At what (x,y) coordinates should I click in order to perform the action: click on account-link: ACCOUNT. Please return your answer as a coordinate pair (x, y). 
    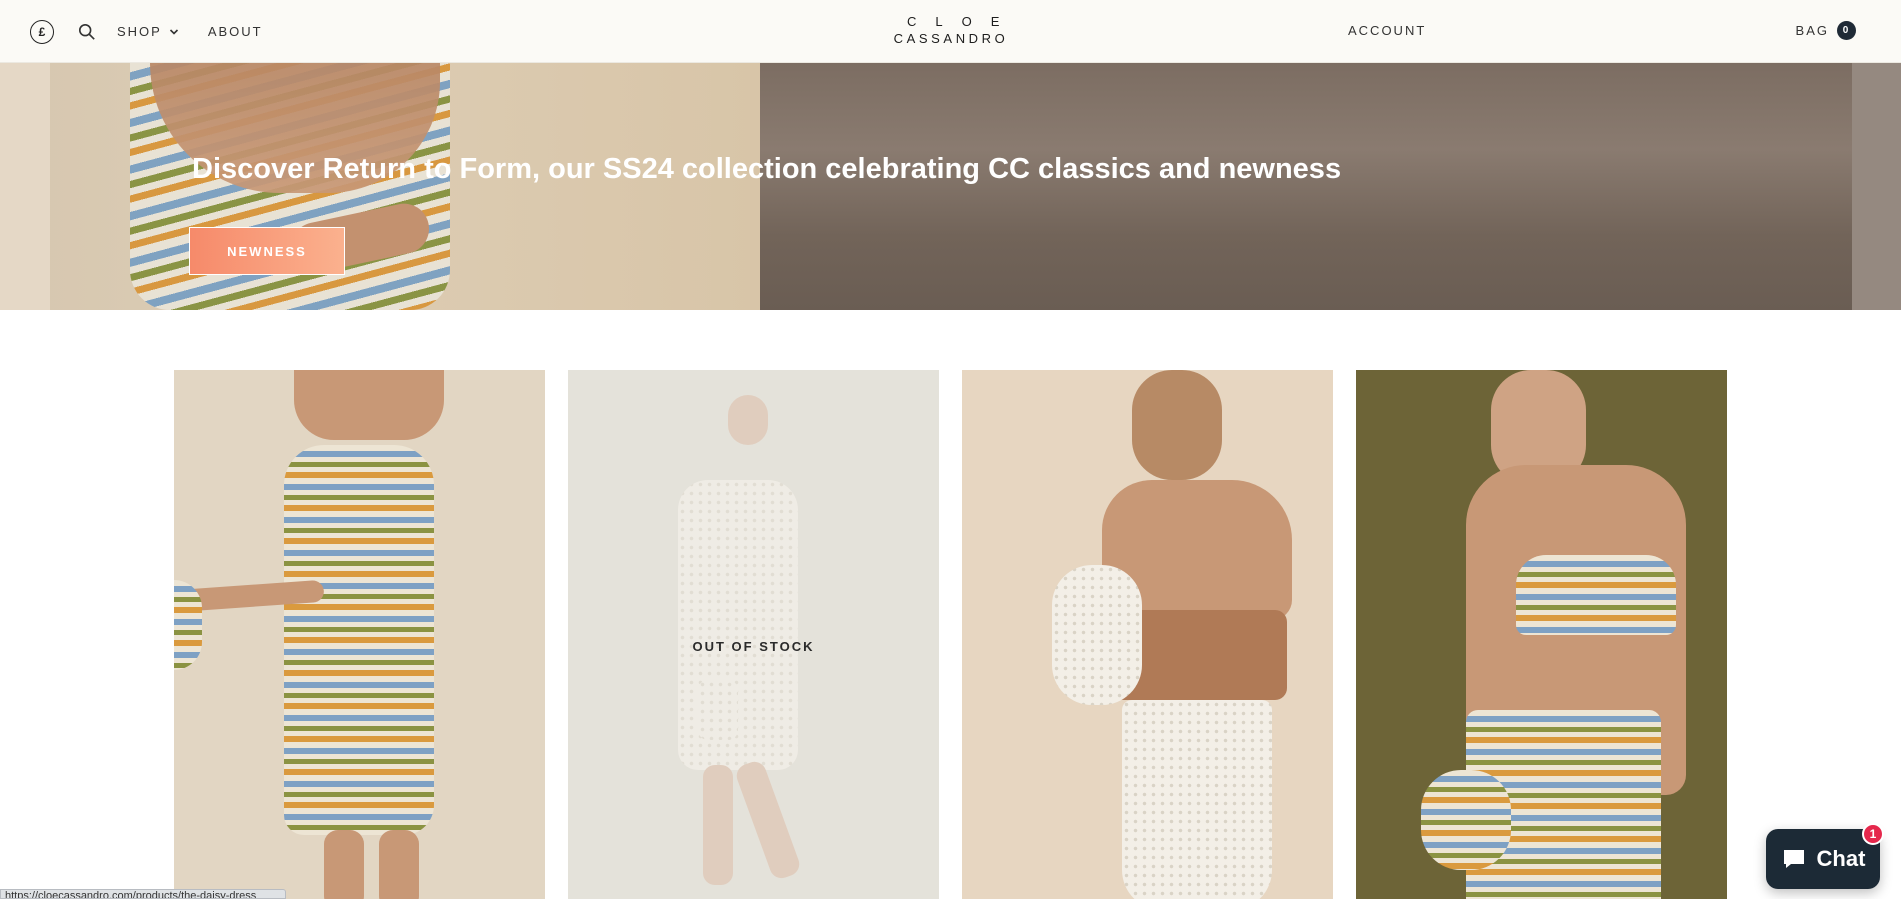
    Looking at the image, I should click on (1387, 30).